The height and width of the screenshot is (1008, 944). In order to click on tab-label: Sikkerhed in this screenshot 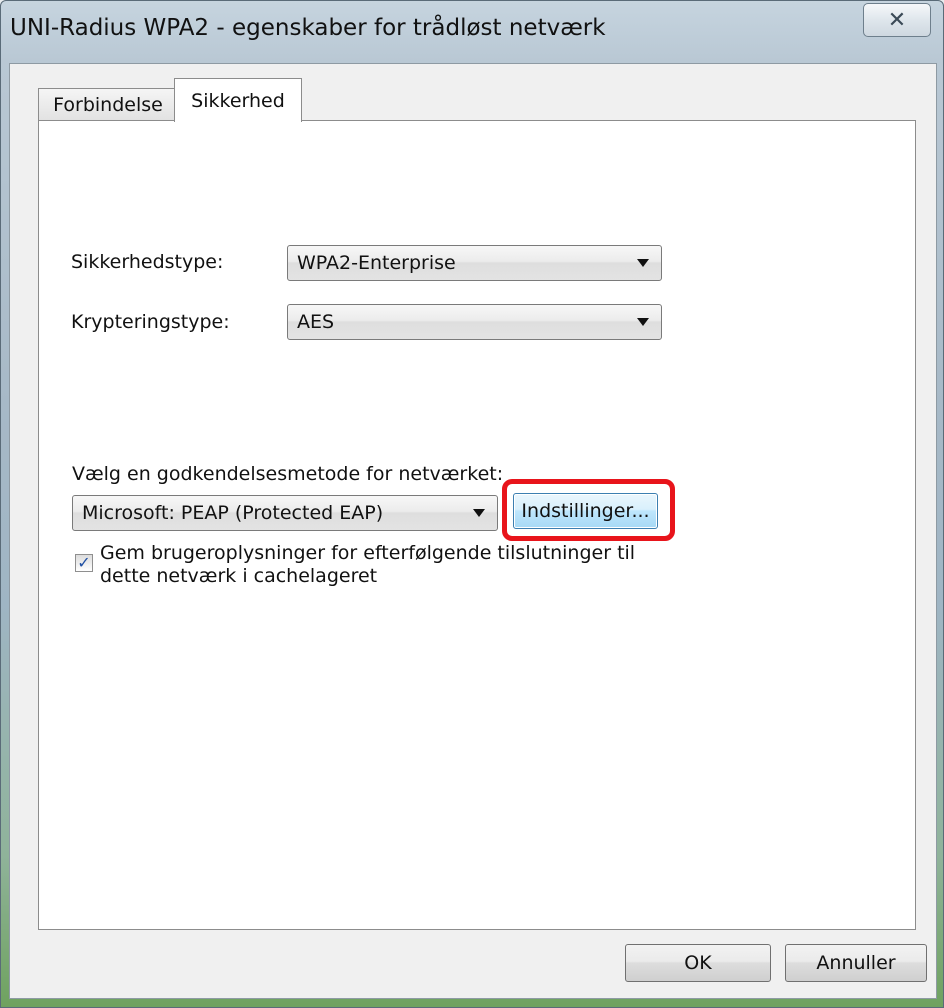, I will do `click(238, 100)`.